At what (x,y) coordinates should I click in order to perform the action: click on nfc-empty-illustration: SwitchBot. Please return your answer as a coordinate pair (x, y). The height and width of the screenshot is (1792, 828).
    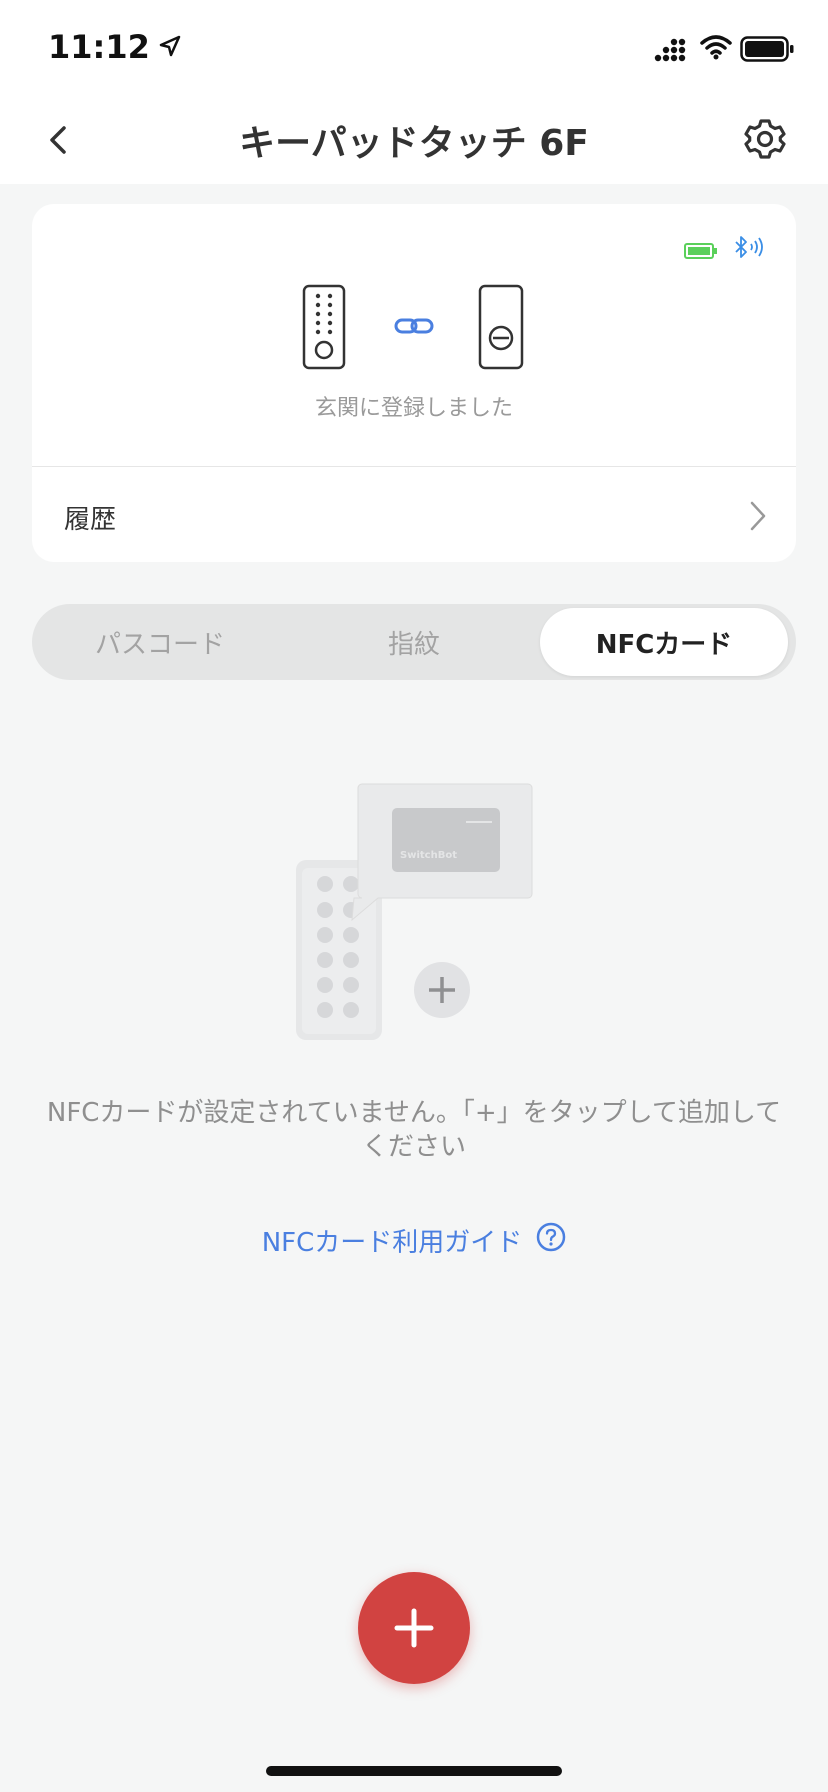
    Looking at the image, I should click on (415, 917).